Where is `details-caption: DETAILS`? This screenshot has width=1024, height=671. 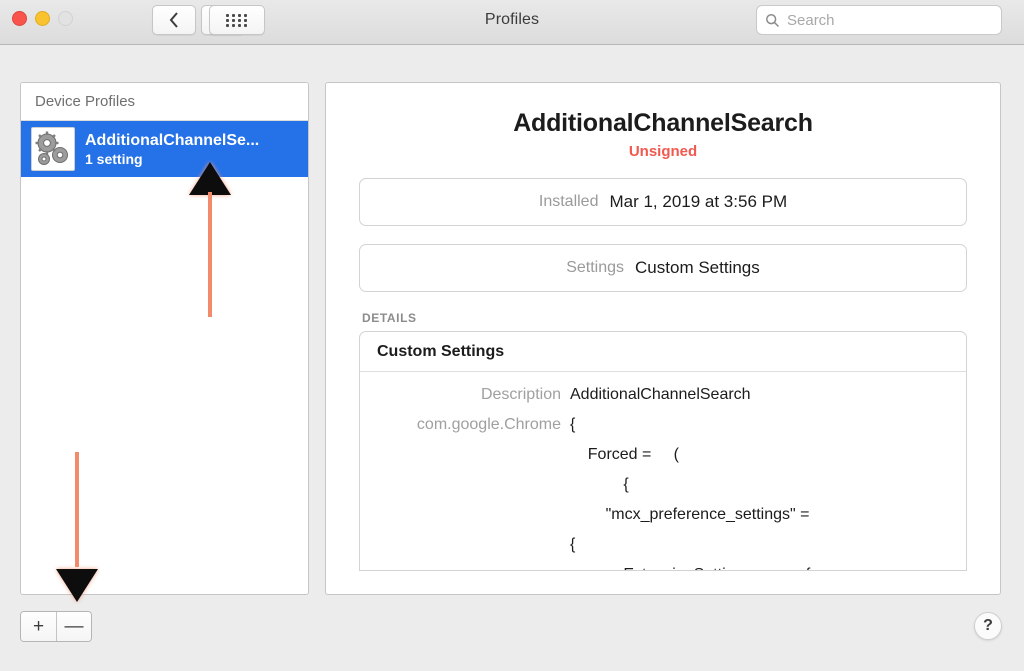 details-caption: DETAILS is located at coordinates (389, 318).